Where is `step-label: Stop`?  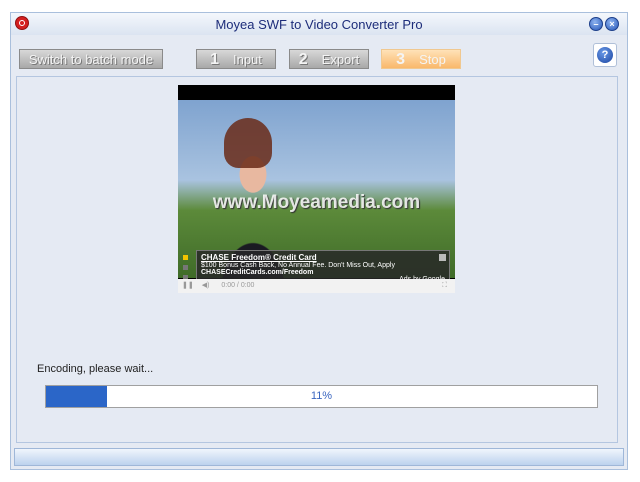
step-label: Stop is located at coordinates (432, 59).